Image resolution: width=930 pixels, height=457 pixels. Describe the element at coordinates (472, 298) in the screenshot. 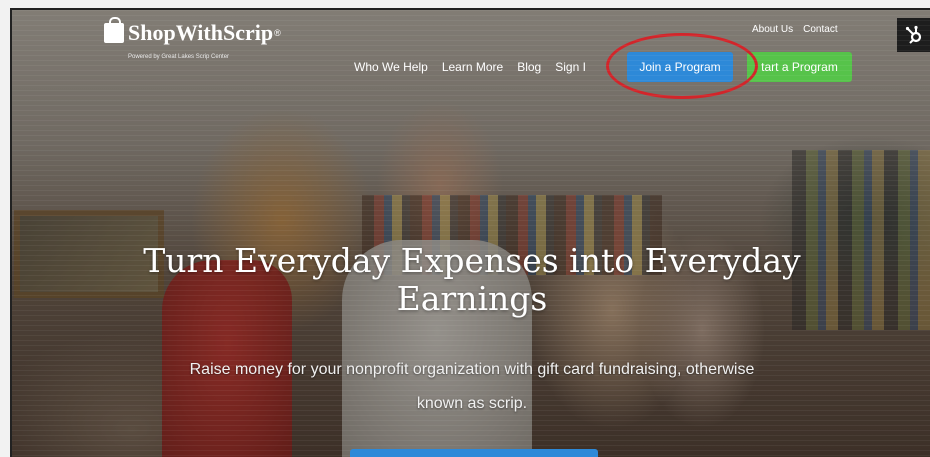

I see `hero-title-line2: Earnings` at that location.